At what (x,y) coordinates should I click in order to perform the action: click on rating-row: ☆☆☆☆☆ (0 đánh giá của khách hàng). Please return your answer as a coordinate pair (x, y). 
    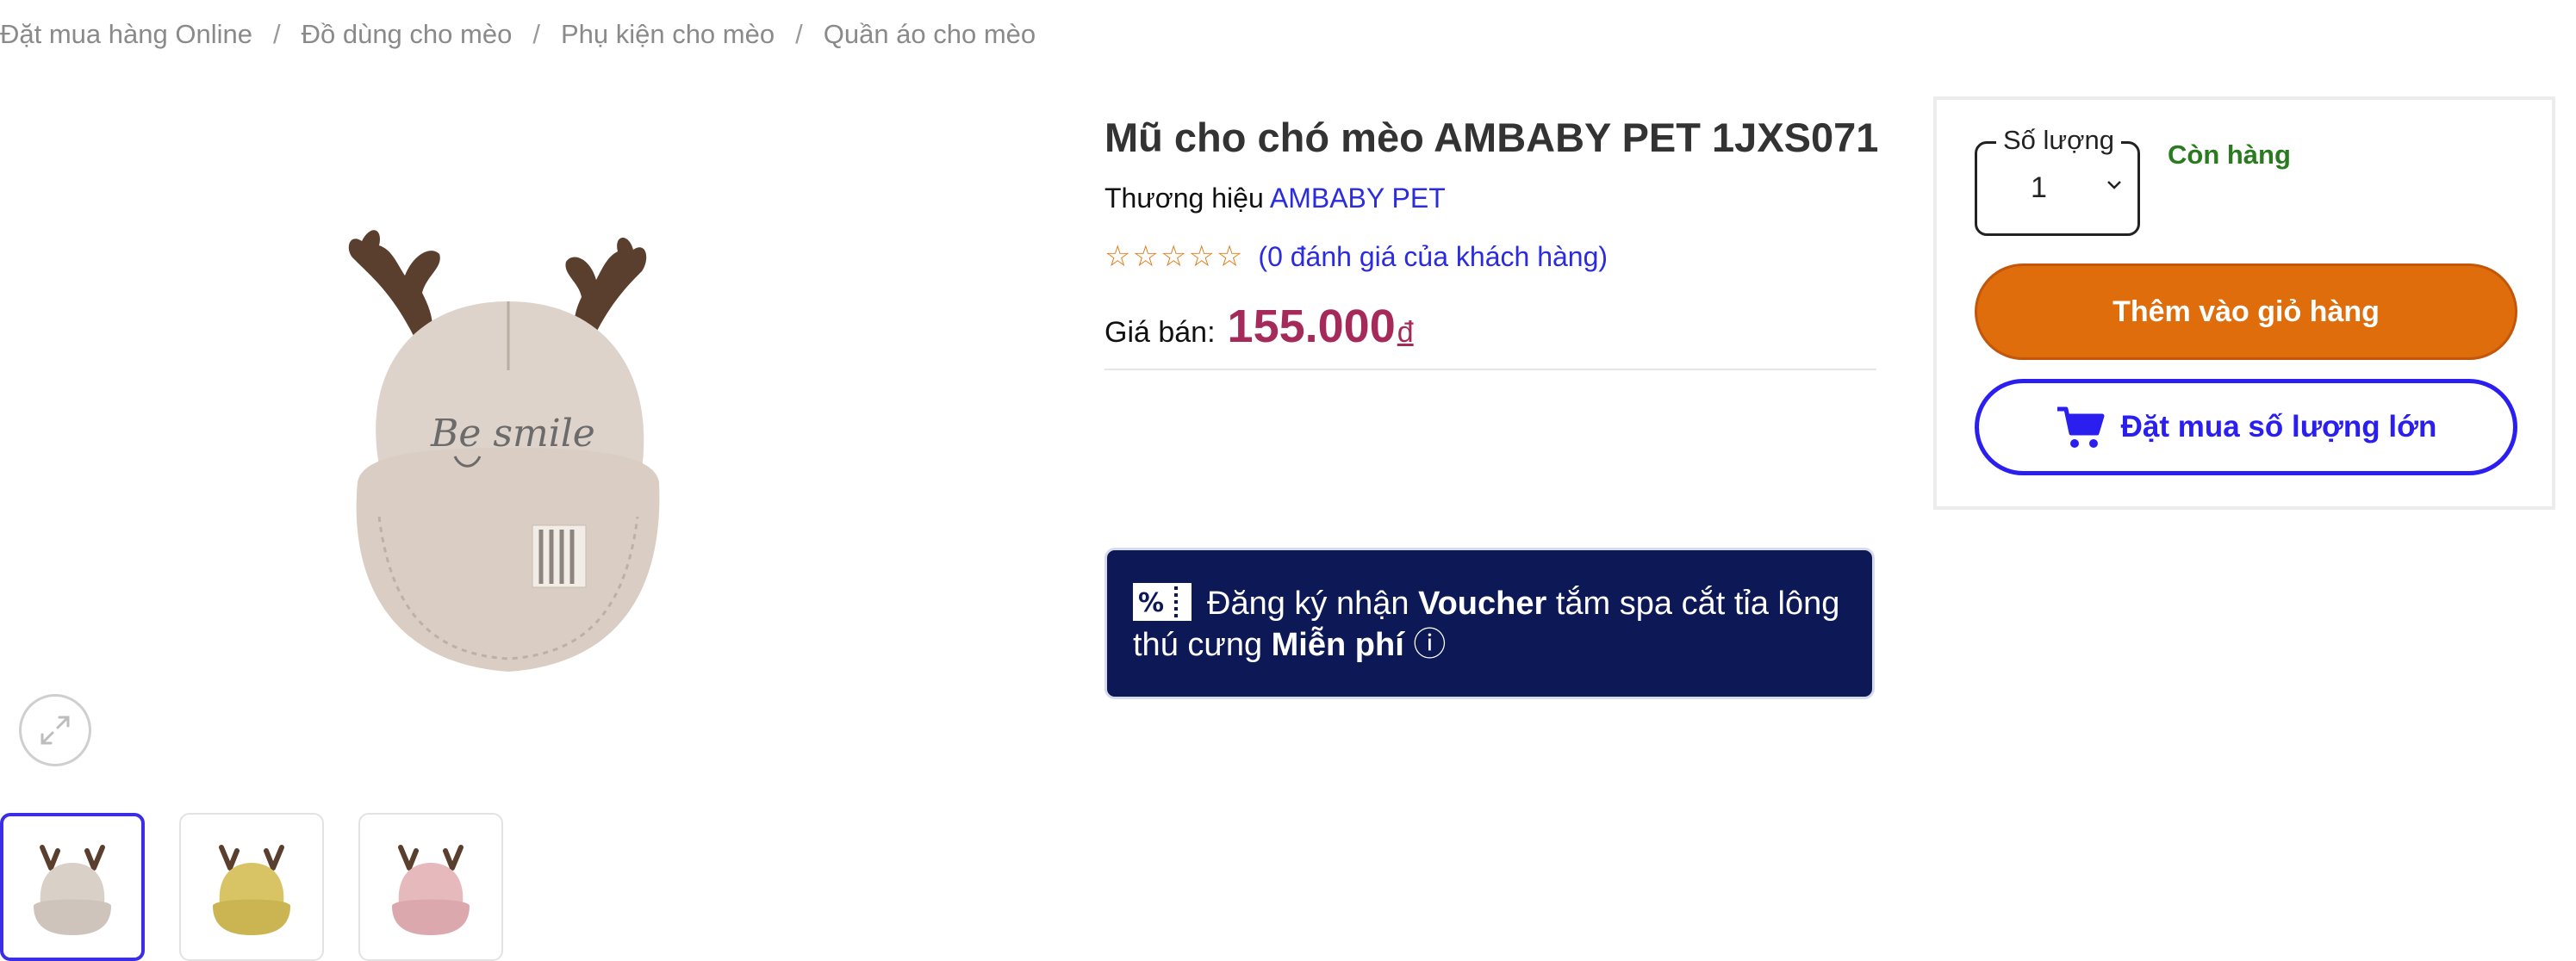
    Looking at the image, I should click on (1356, 256).